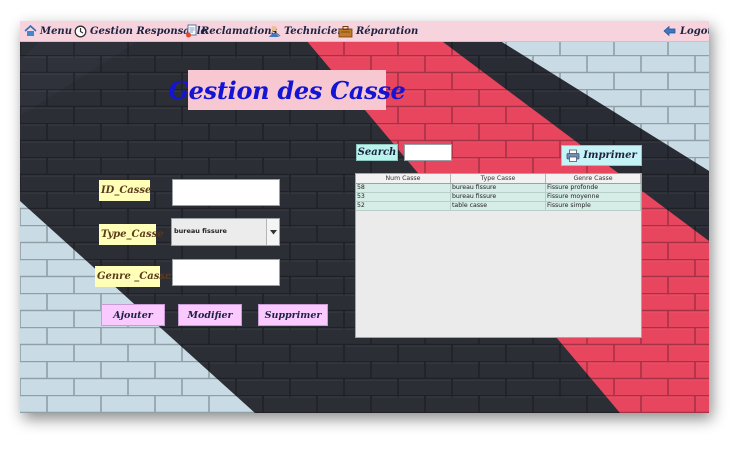  I want to click on table-row: 53 bureau fissure Fissure moyenne, so click(498, 197).